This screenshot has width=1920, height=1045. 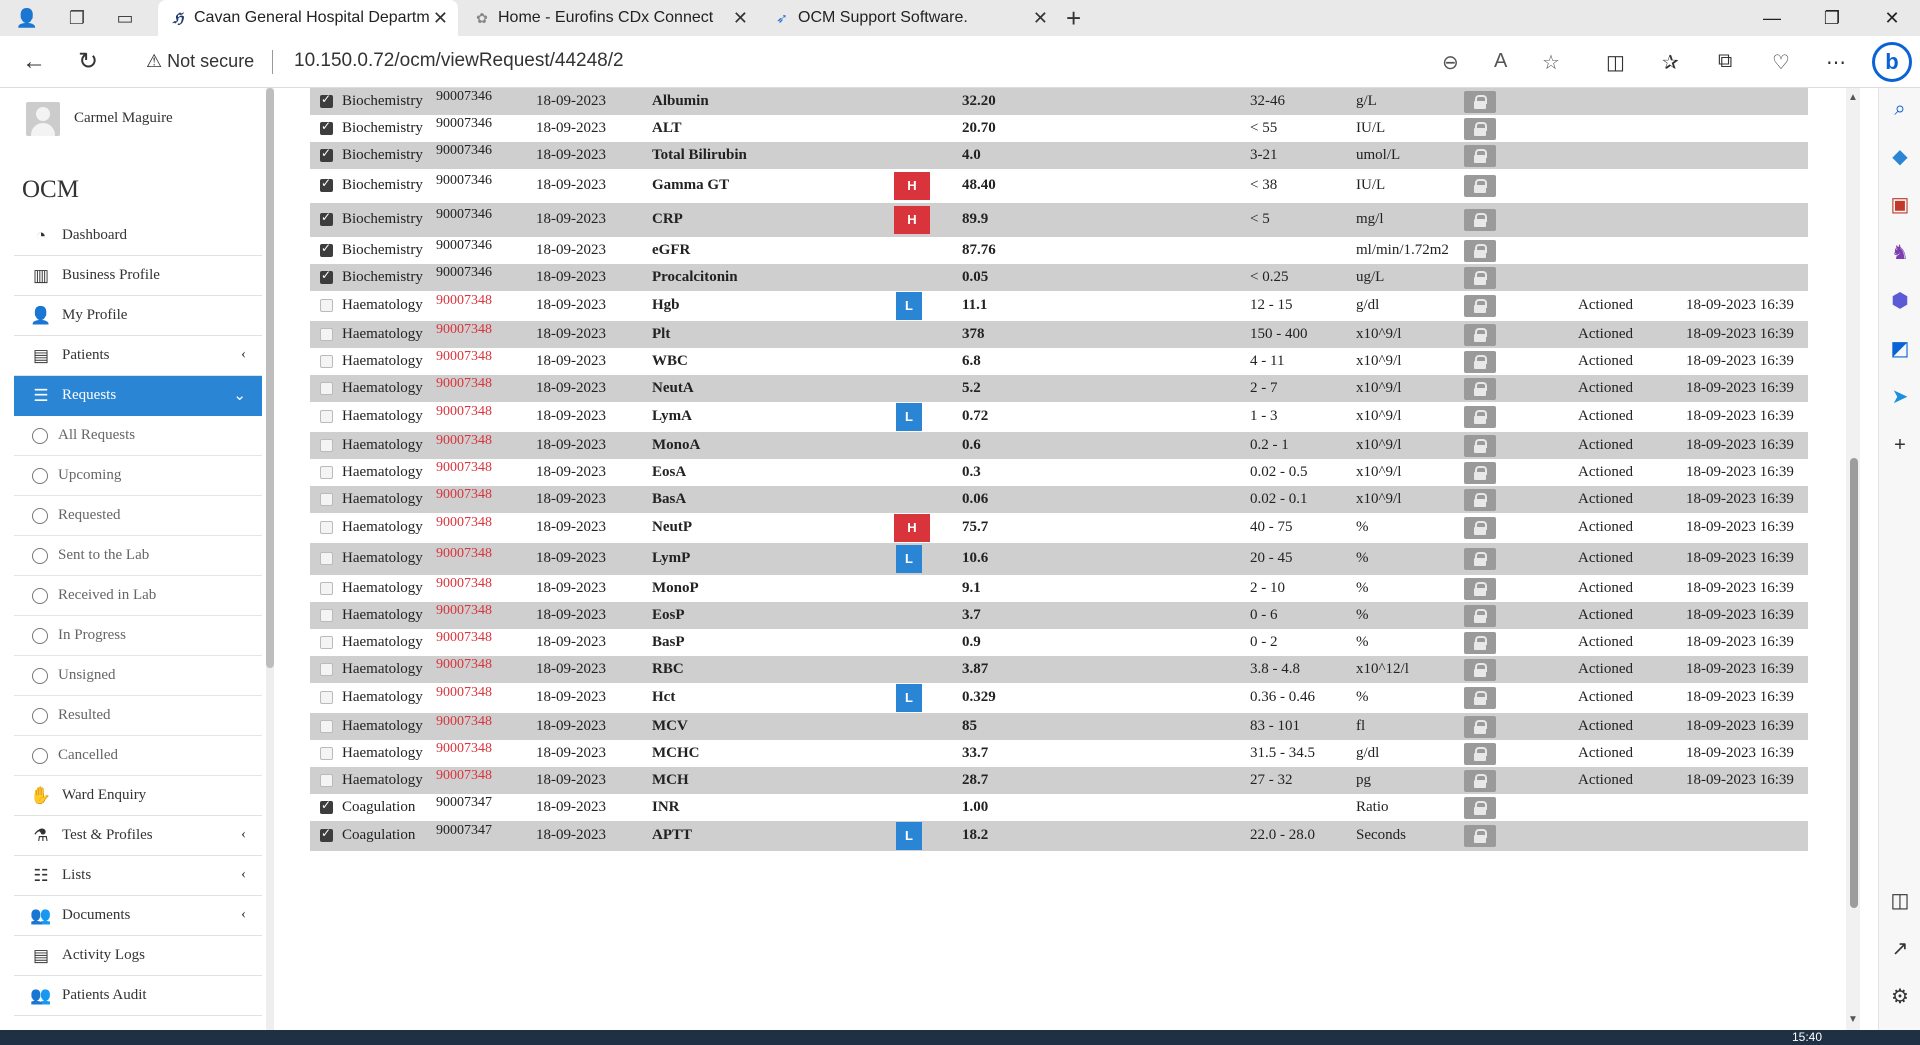 What do you see at coordinates (1900, 253) in the screenshot?
I see `games-icon: ♞` at bounding box center [1900, 253].